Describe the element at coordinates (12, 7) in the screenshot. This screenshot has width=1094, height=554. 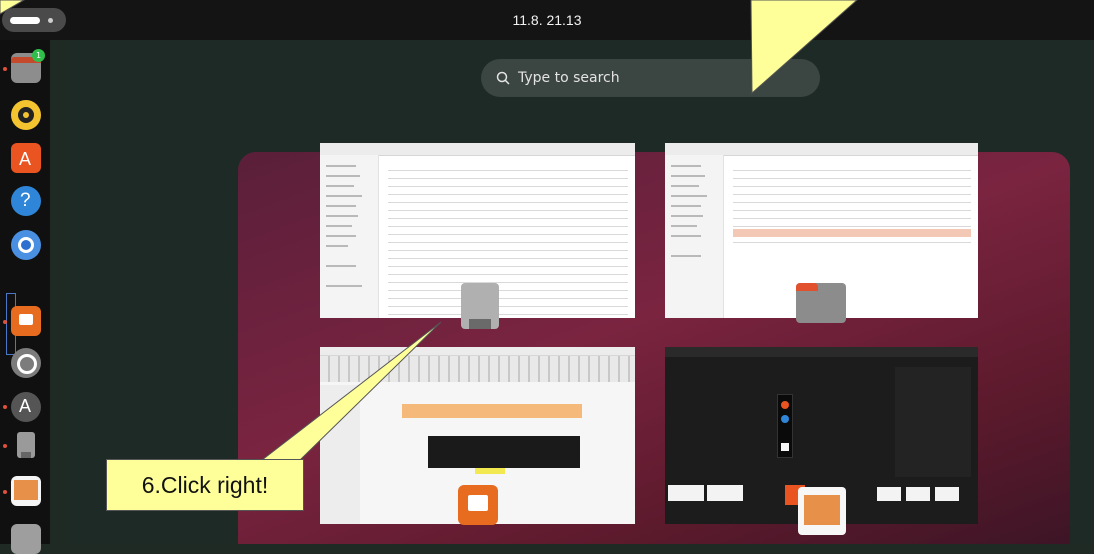
I see `callout-arrow-top-left` at that location.